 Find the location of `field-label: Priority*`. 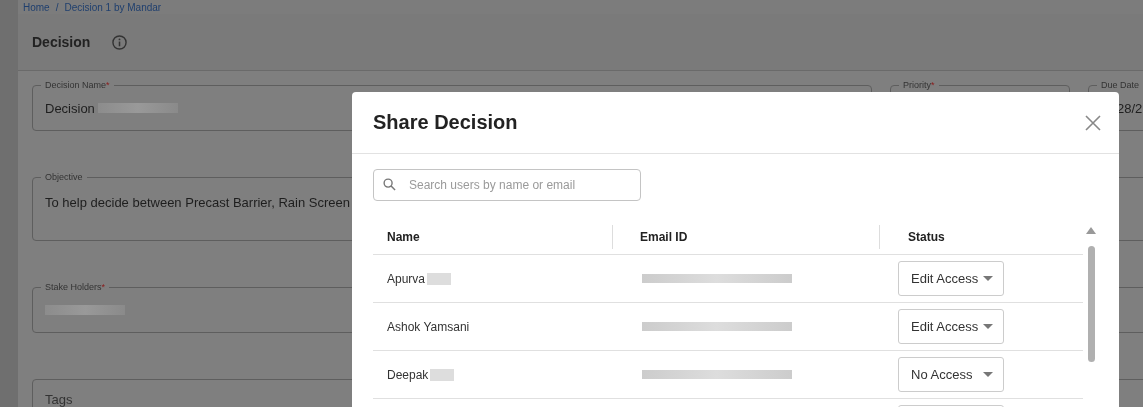

field-label: Priority* is located at coordinates (919, 85).